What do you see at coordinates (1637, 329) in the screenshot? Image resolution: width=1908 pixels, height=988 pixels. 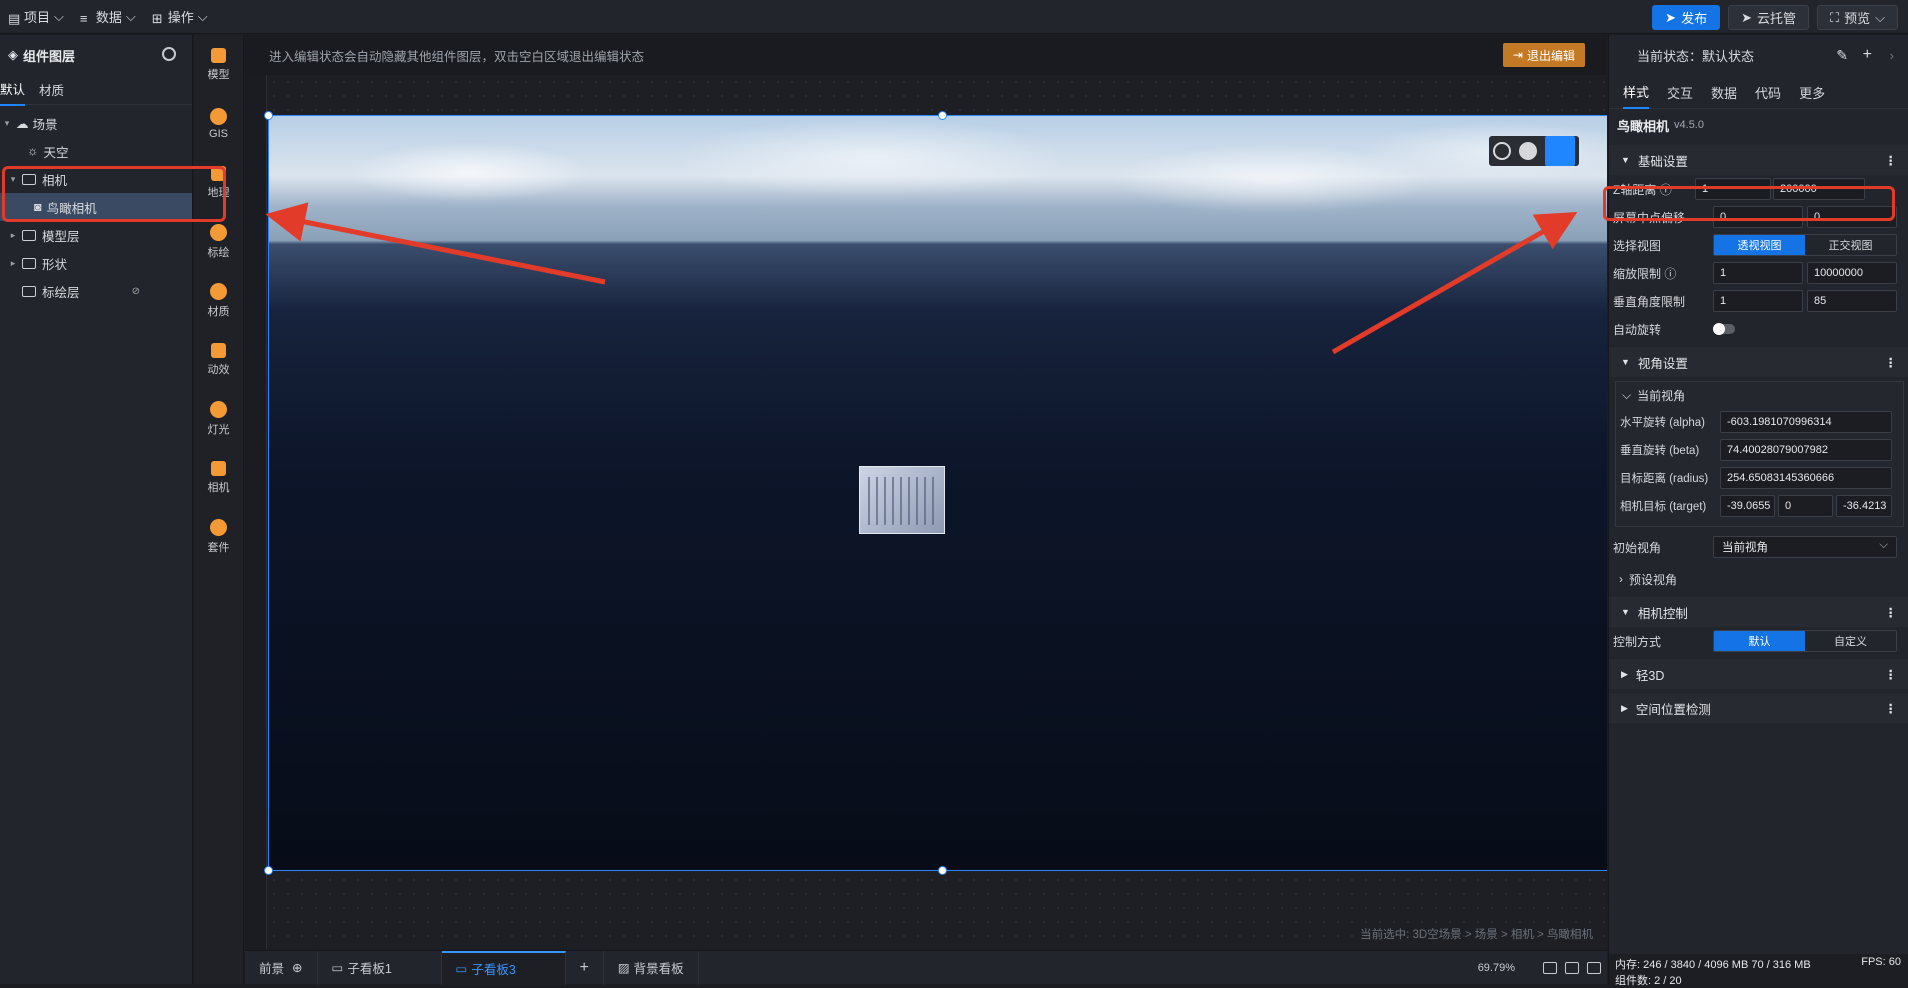 I see `field-label: 自动旋转` at bounding box center [1637, 329].